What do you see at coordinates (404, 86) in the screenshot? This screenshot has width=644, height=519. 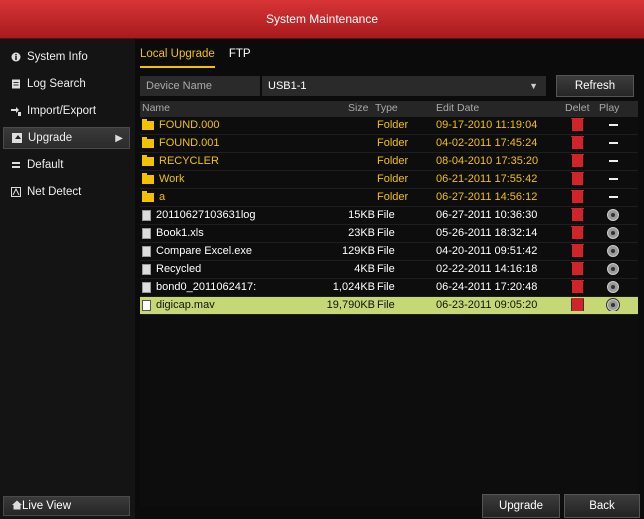 I see `device-select: USB1-1 ▼` at bounding box center [404, 86].